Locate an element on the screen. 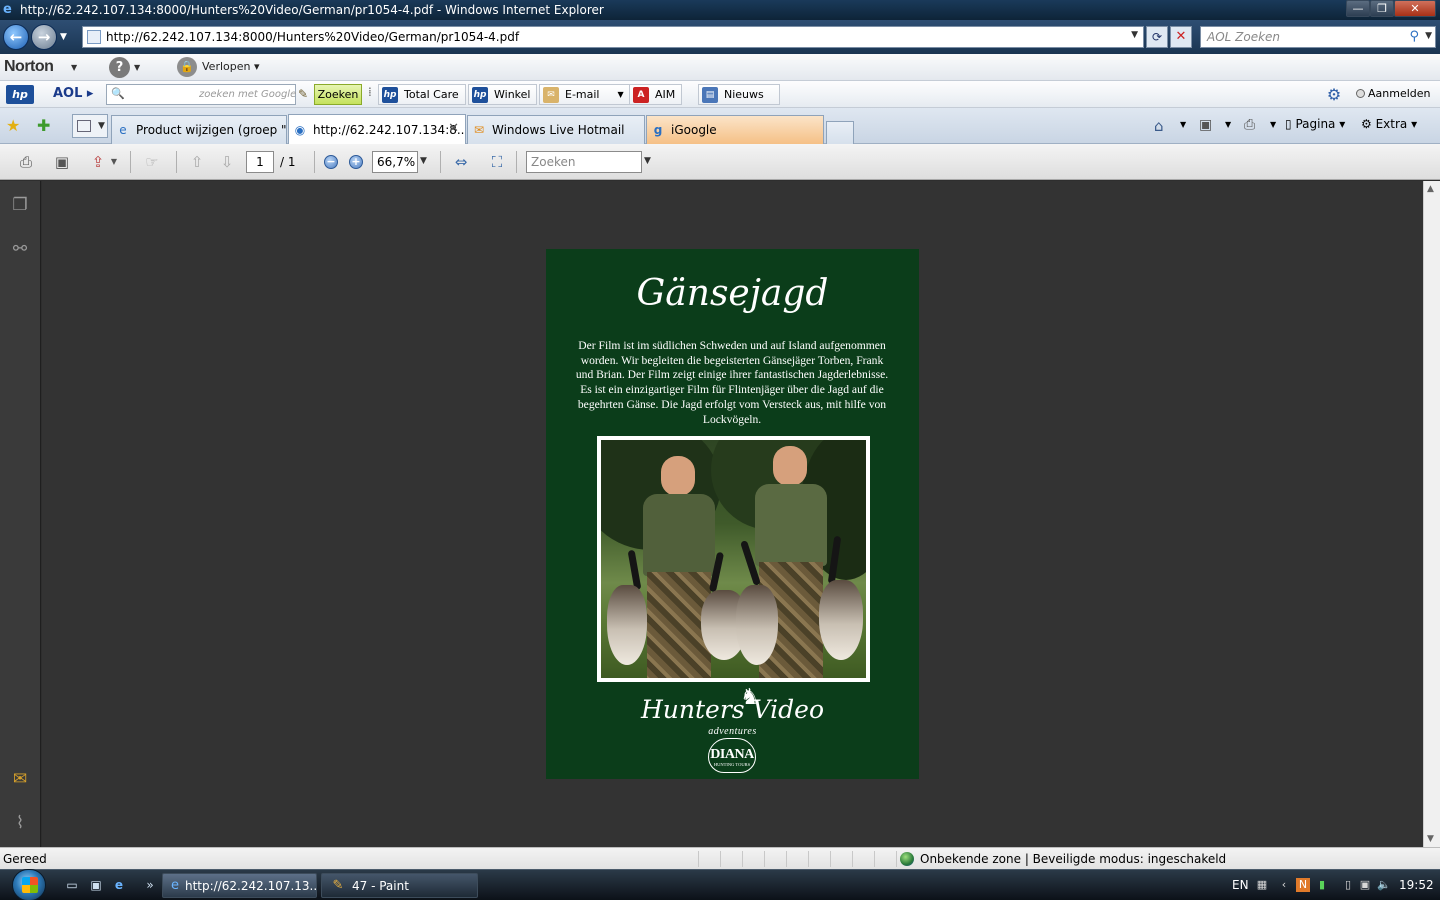 The width and height of the screenshot is (1440, 900). stop-button: ✕ is located at coordinates (1181, 37).